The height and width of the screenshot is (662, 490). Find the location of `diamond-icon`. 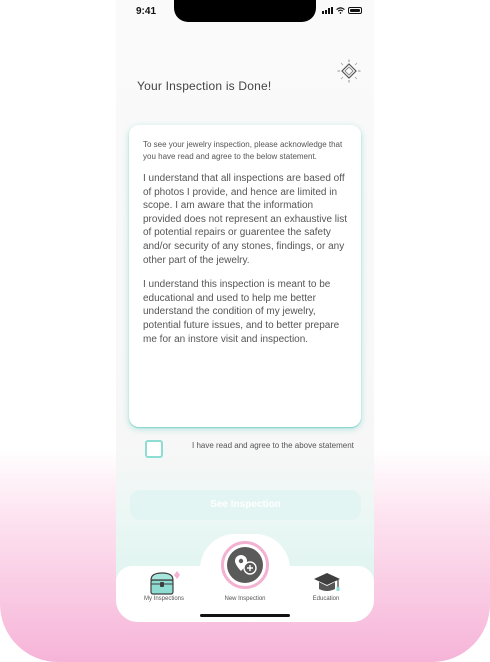

diamond-icon is located at coordinates (349, 71).